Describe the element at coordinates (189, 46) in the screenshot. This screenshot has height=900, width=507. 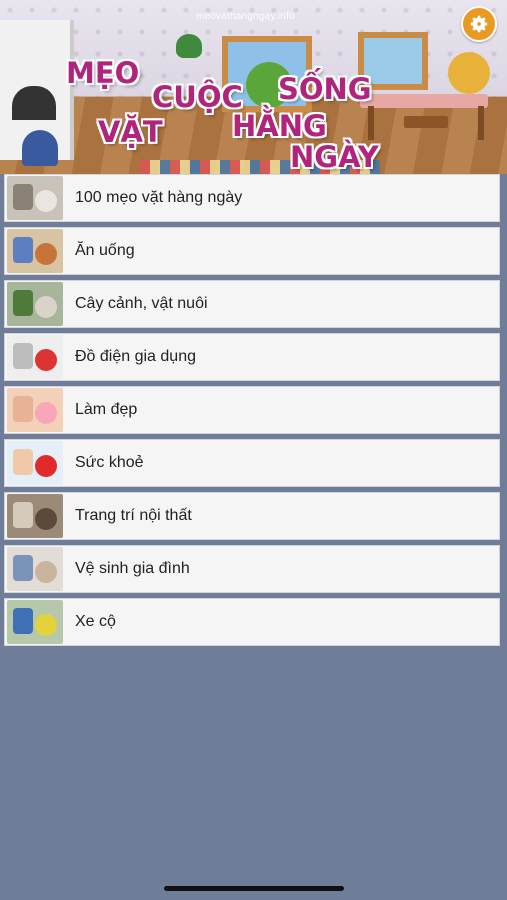
I see `plant-illustration` at that location.